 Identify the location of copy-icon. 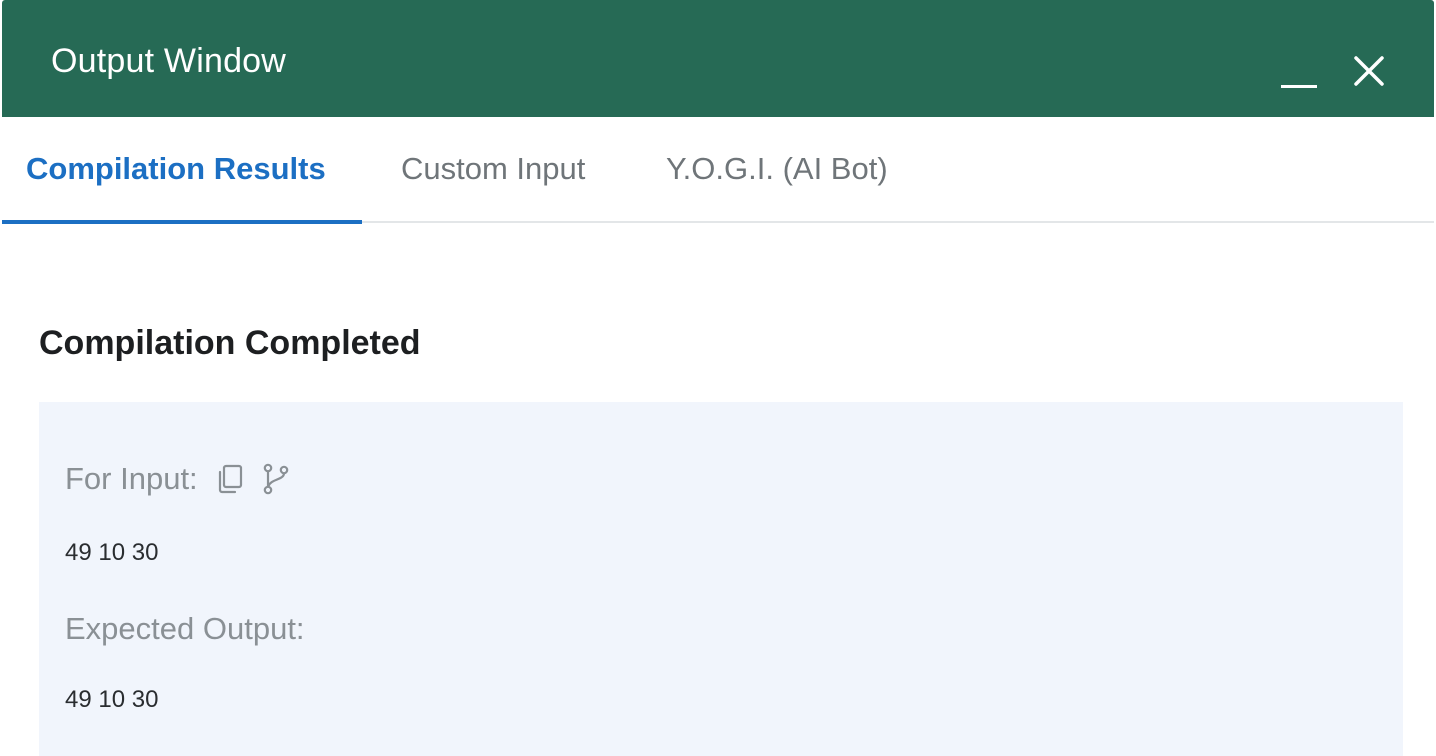
(230, 479).